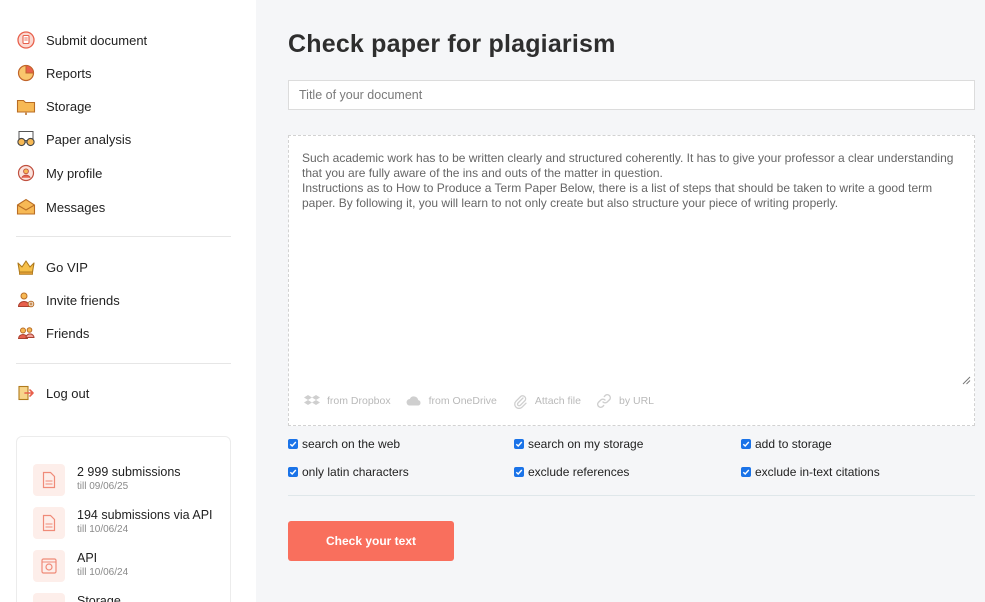  I want to click on sidebar-item-messages: Messages, so click(60, 207).